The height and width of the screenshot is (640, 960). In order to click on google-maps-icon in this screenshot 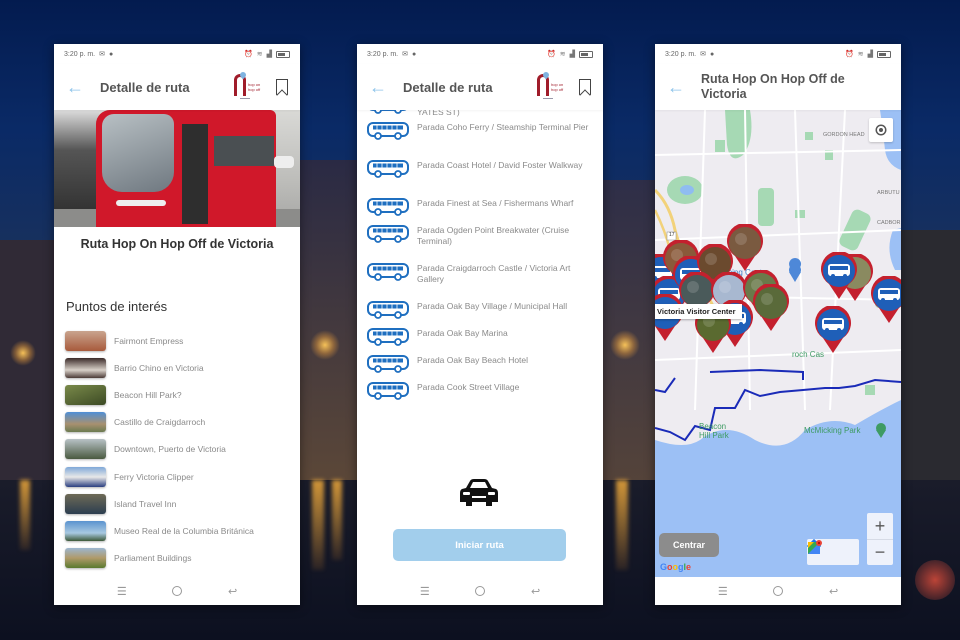, I will do `click(833, 552)`.